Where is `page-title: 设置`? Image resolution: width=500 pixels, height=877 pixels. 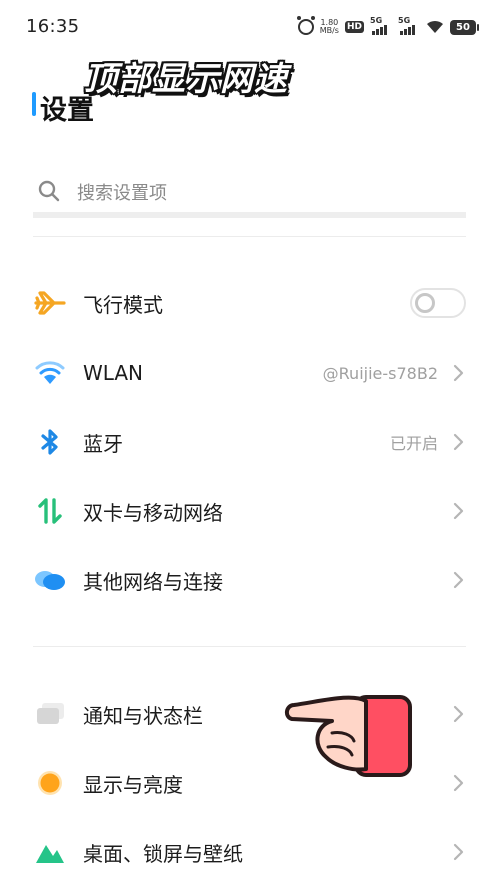
page-title: 设置 is located at coordinates (67, 110).